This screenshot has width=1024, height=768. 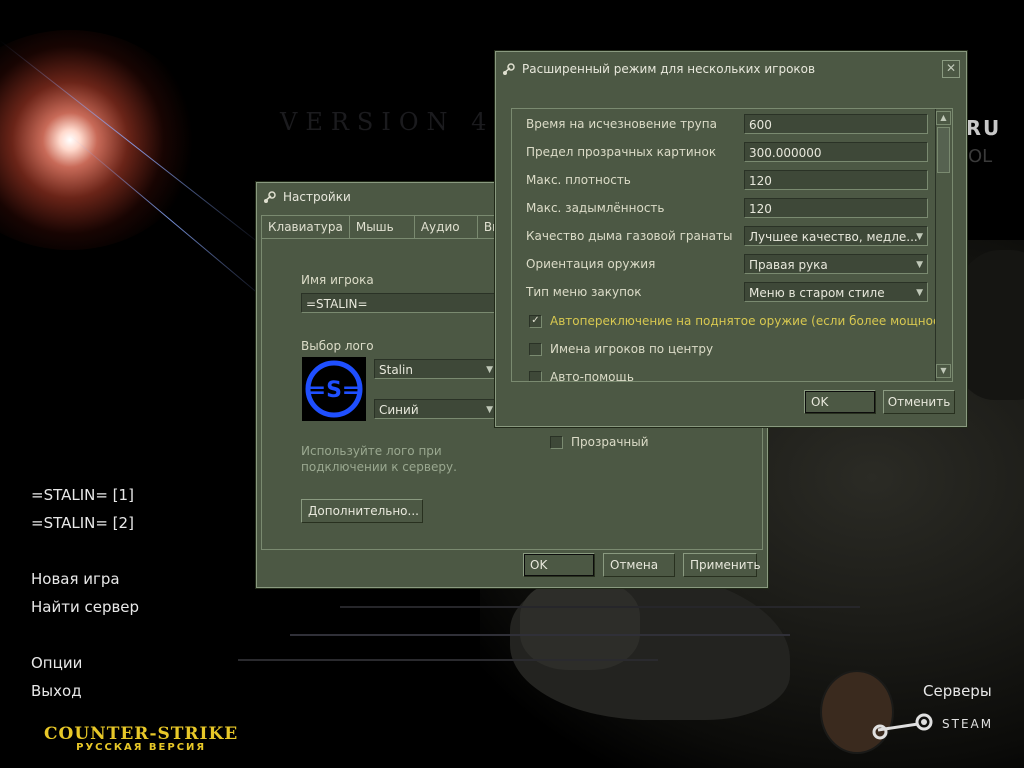 What do you see at coordinates (578, 180) in the screenshot?
I see `field-label: Макс. плотность` at bounding box center [578, 180].